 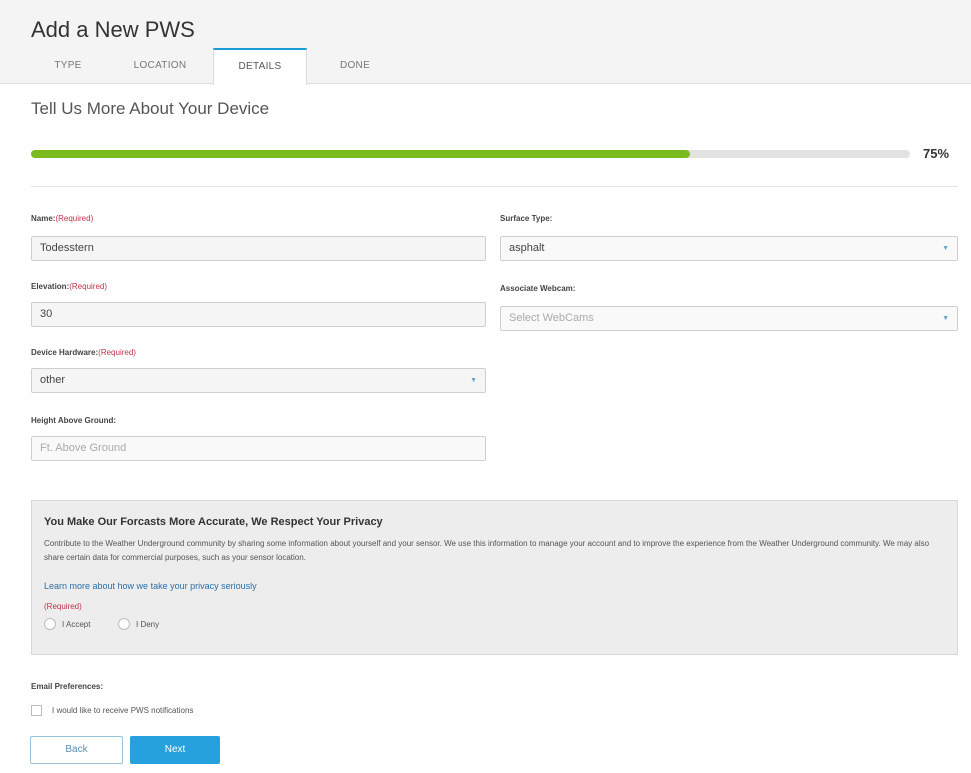 What do you see at coordinates (65, 352) in the screenshot?
I see `device-hardware-label-text: Device Hardware:` at bounding box center [65, 352].